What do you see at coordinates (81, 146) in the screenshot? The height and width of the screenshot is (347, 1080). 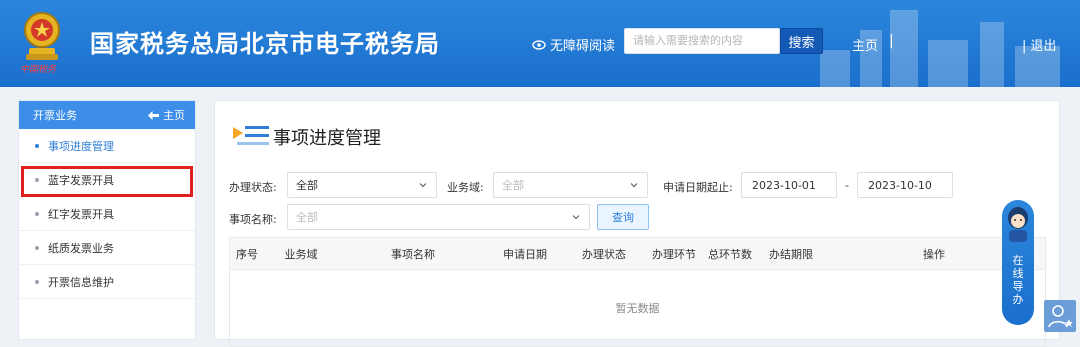 I see `sidebar-item-label: 事项进度管理` at bounding box center [81, 146].